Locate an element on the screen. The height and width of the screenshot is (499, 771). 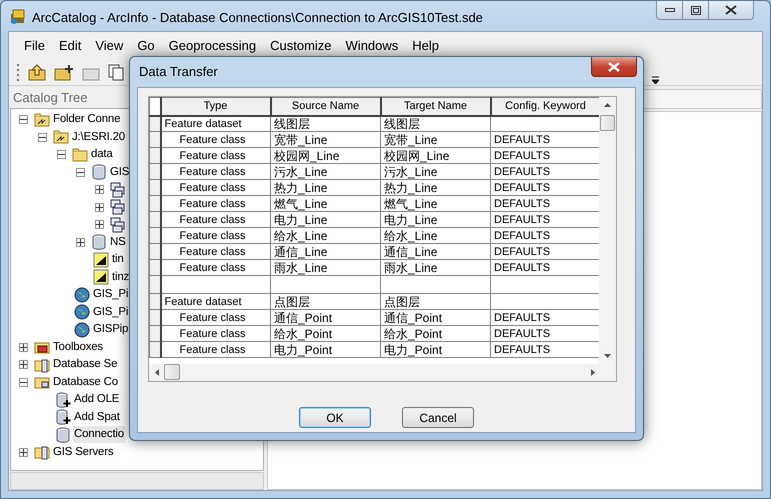
tree-item: Toolboxes is located at coordinates (78, 347).